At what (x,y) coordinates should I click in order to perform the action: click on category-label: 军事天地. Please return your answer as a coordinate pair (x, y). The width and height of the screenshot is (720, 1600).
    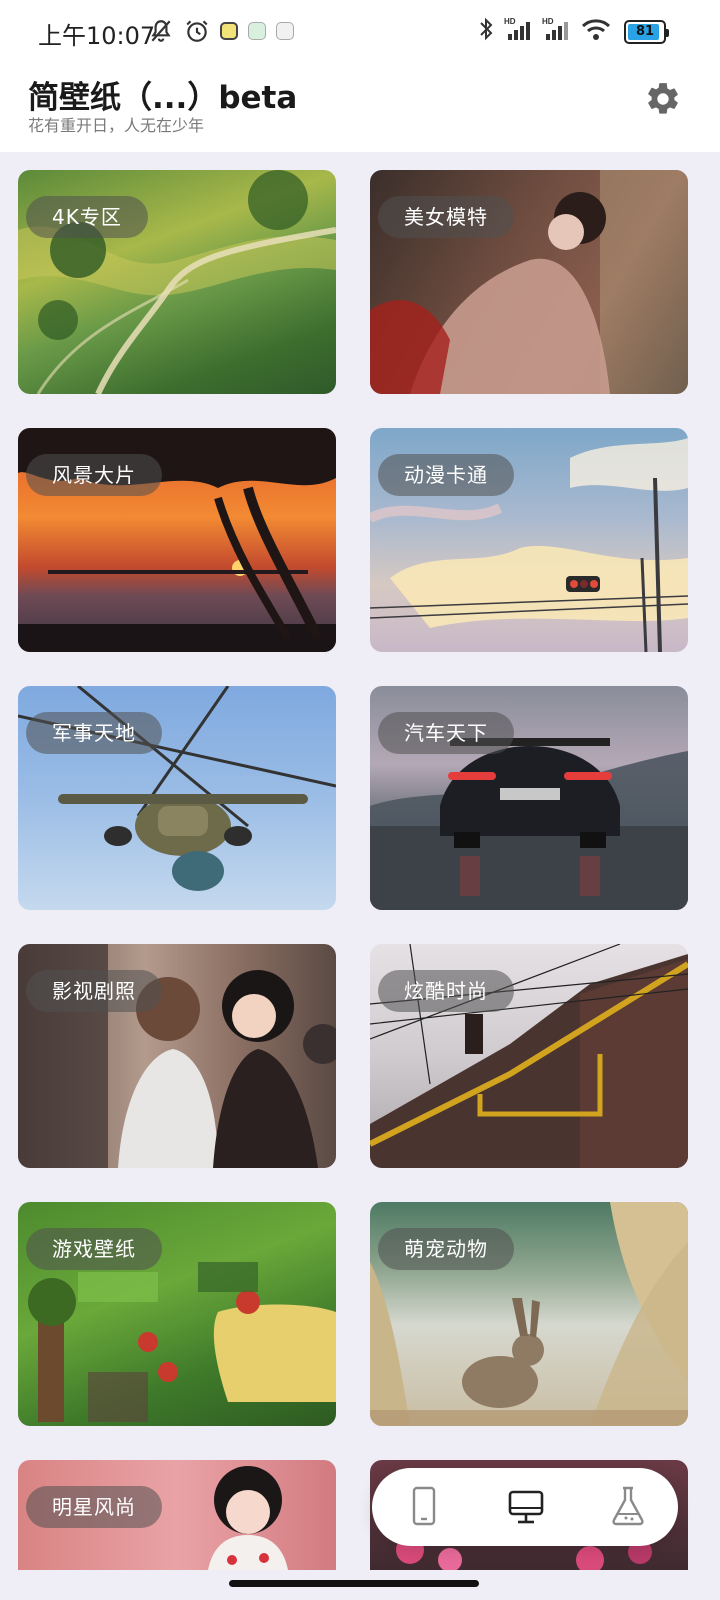
    Looking at the image, I should click on (94, 733).